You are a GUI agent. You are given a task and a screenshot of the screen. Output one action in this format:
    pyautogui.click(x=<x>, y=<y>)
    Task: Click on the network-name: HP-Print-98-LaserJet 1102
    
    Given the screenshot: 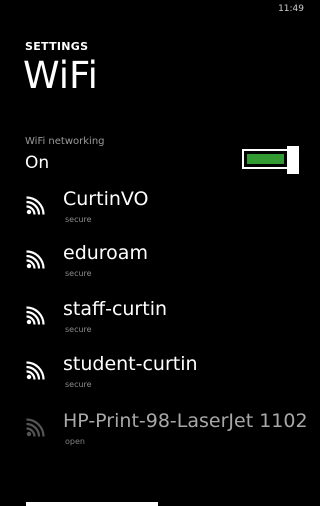 What is the action you would take?
    pyautogui.click(x=185, y=421)
    